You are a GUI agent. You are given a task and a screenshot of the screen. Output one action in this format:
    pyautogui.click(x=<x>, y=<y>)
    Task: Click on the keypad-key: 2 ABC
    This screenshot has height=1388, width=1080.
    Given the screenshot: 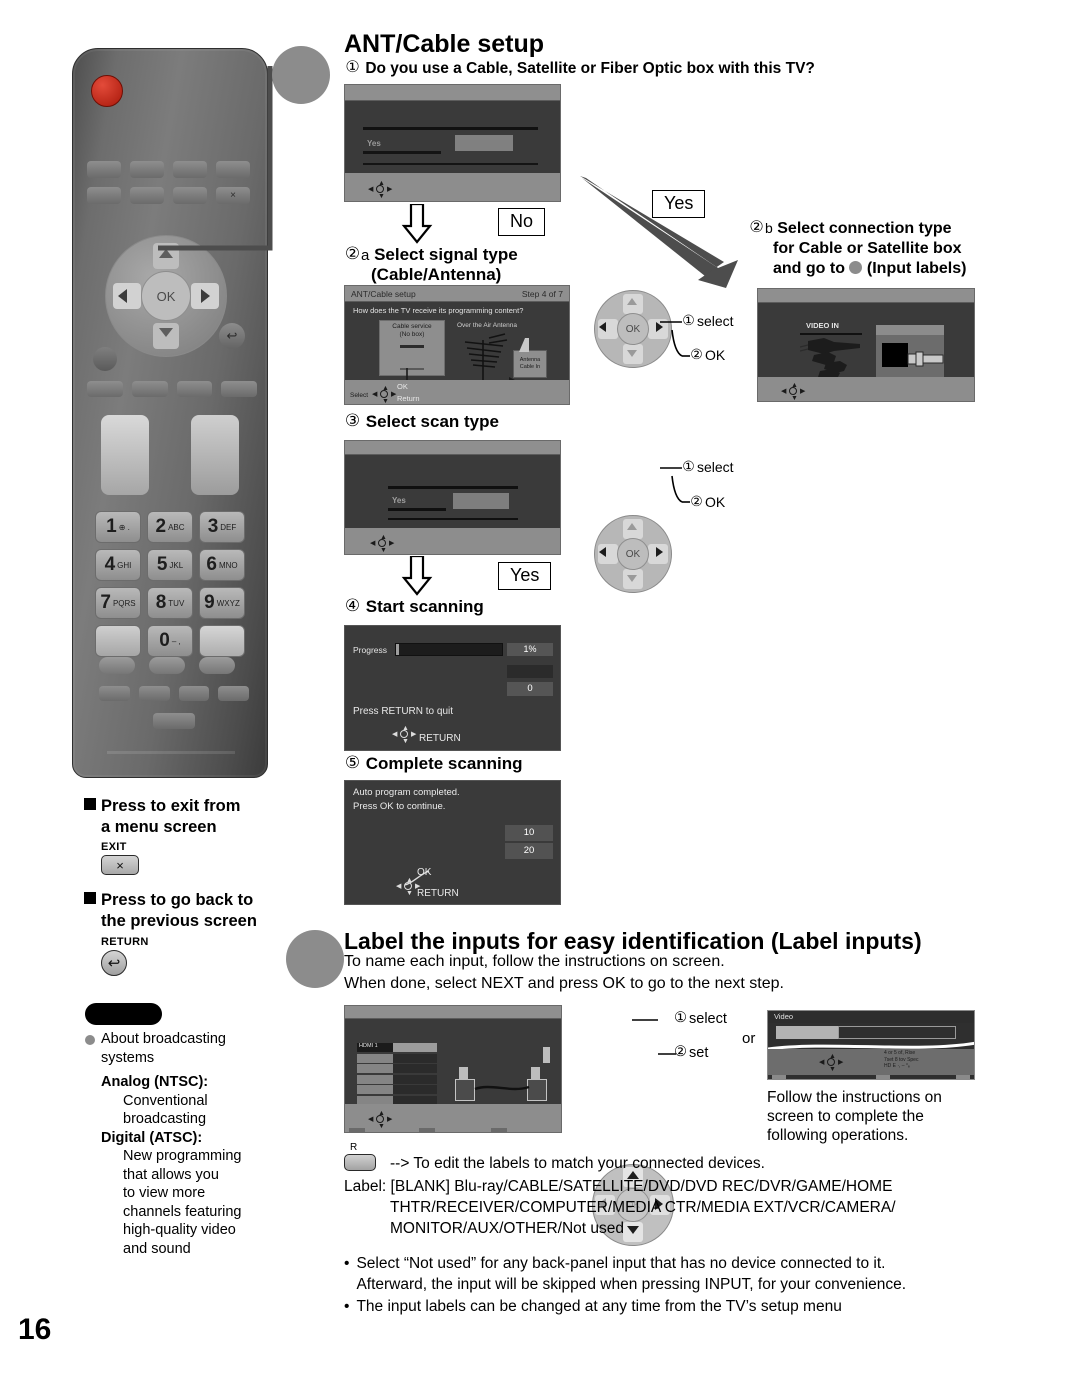 What is the action you would take?
    pyautogui.click(x=170, y=527)
    